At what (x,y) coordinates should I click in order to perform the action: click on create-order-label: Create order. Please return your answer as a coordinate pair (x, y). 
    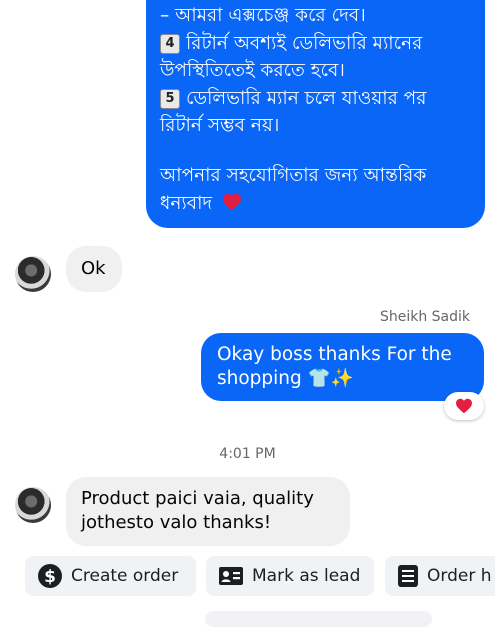
    Looking at the image, I should click on (125, 576).